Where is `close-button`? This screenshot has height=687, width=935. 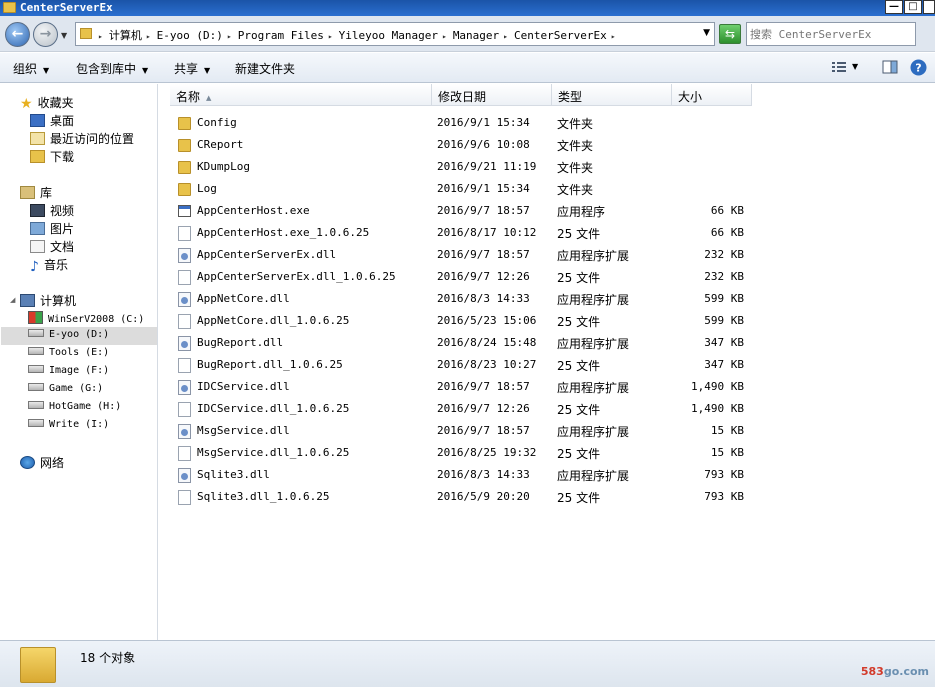
close-button is located at coordinates (929, 7).